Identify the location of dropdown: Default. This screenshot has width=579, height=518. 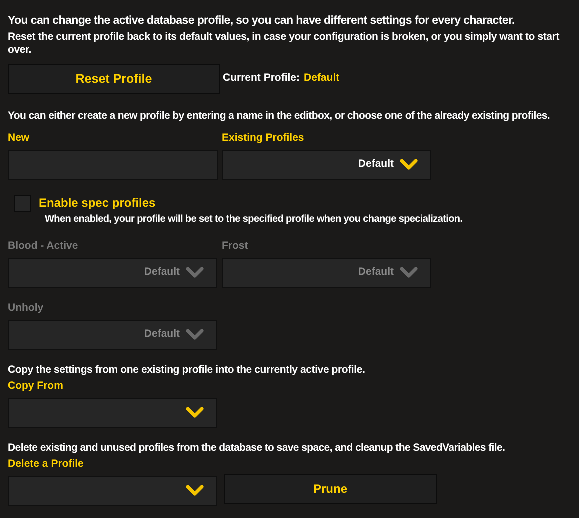
(326, 165).